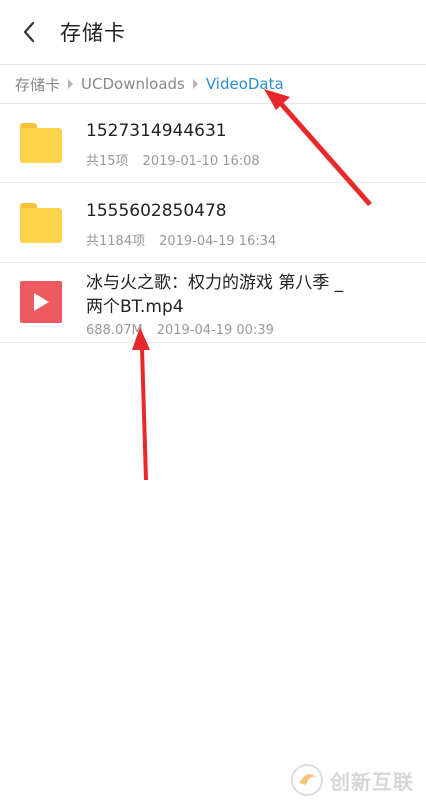 Image resolution: width=426 pixels, height=807 pixels. Describe the element at coordinates (107, 161) in the screenshot. I see `item-count: 共15项` at that location.